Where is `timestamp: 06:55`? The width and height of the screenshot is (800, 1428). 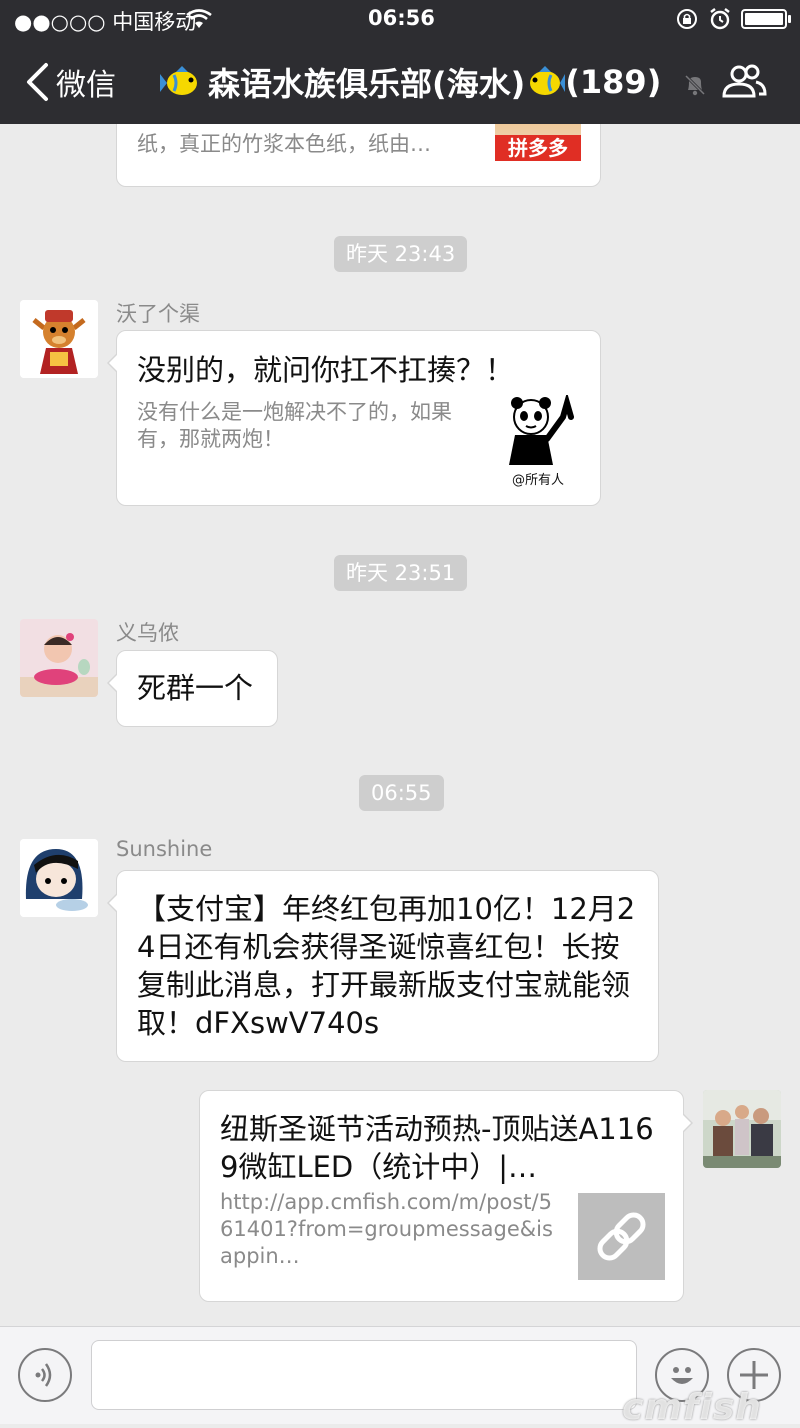 timestamp: 06:55 is located at coordinates (401, 793).